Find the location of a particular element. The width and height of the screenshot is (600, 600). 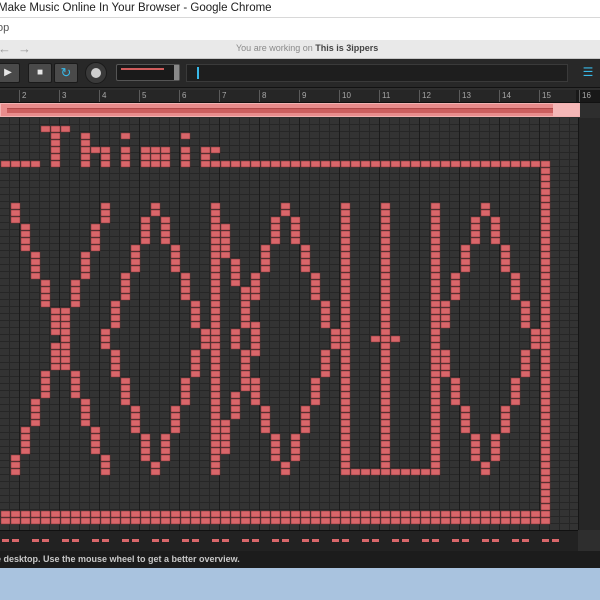

tempo-slider is located at coordinates (148, 72).